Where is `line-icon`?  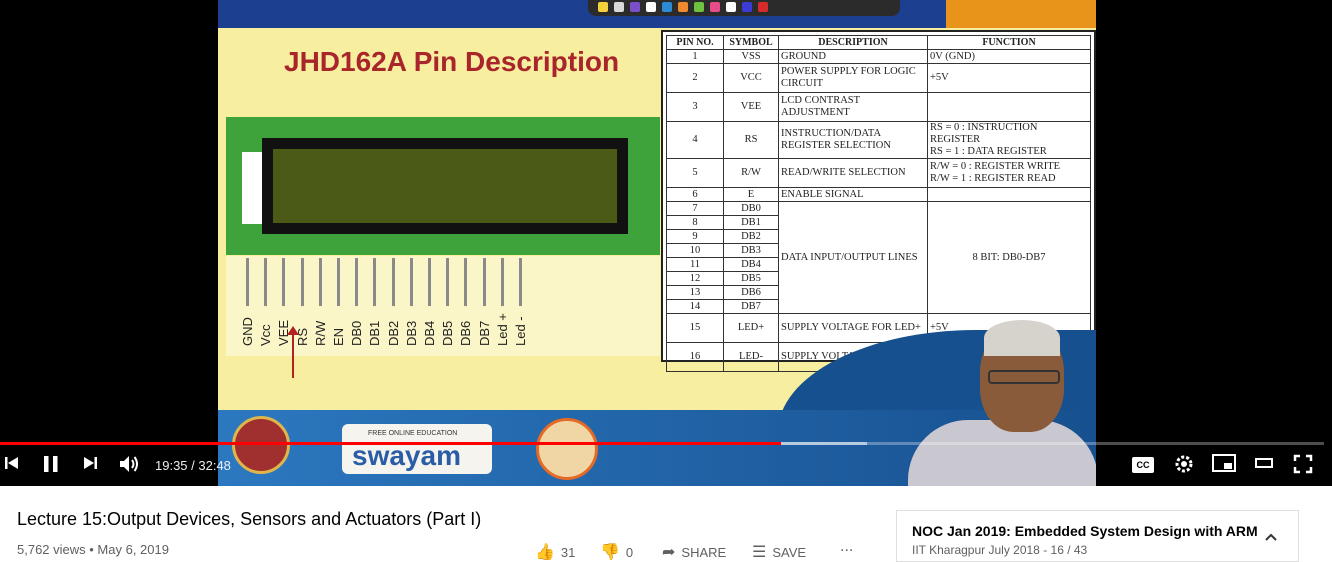 line-icon is located at coordinates (699, 7).